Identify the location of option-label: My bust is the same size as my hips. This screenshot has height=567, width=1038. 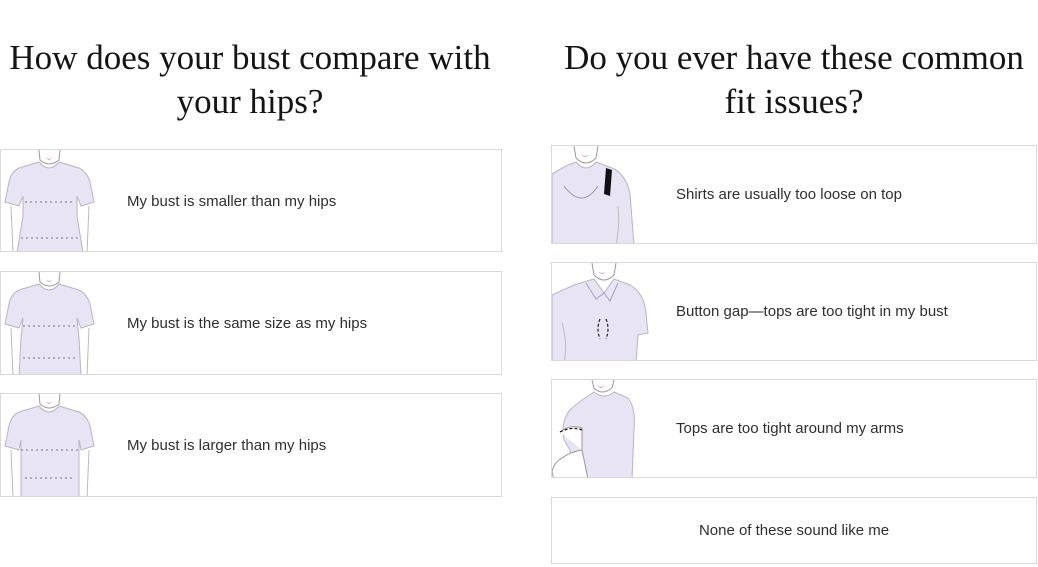
(247, 323).